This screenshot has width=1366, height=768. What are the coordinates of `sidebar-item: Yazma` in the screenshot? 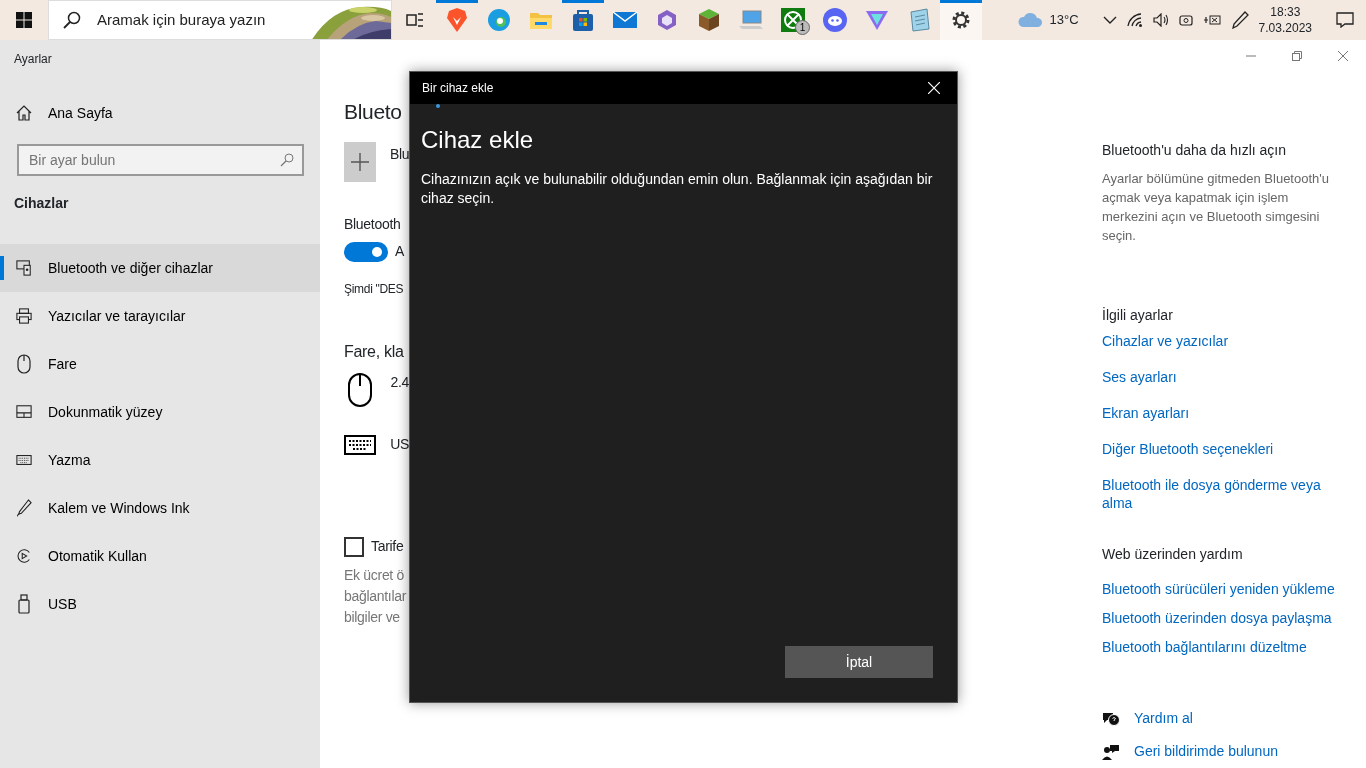 It's located at (160, 460).